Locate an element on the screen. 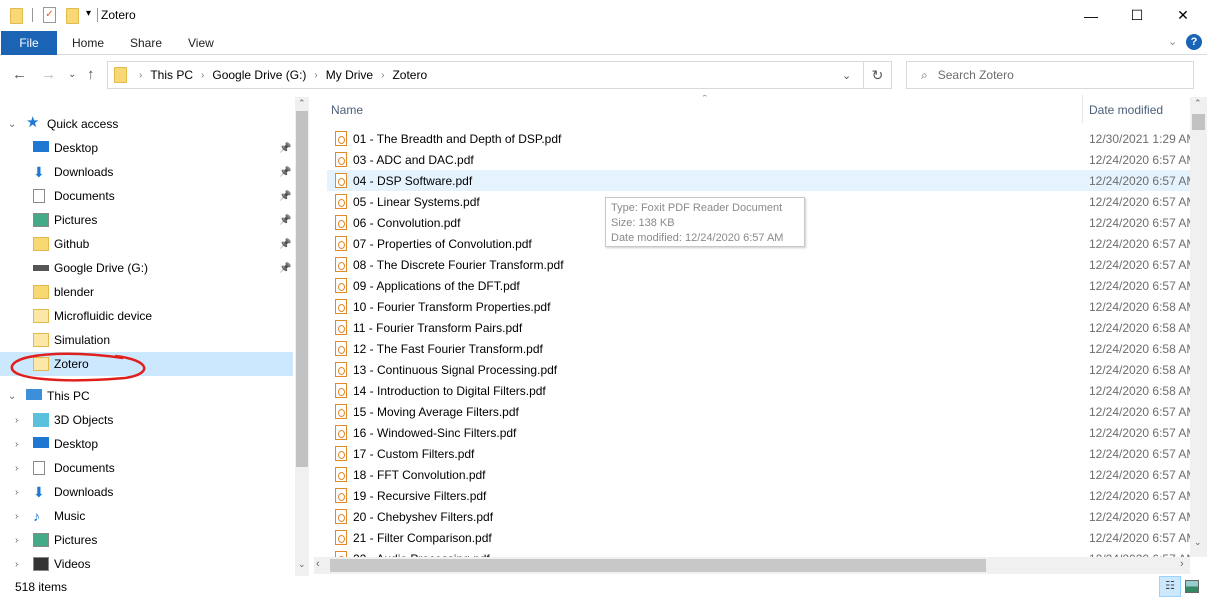 Image resolution: width=1207 pixels, height=599 pixels. nav-item-documents: Documents 📌 is located at coordinates (146, 196).